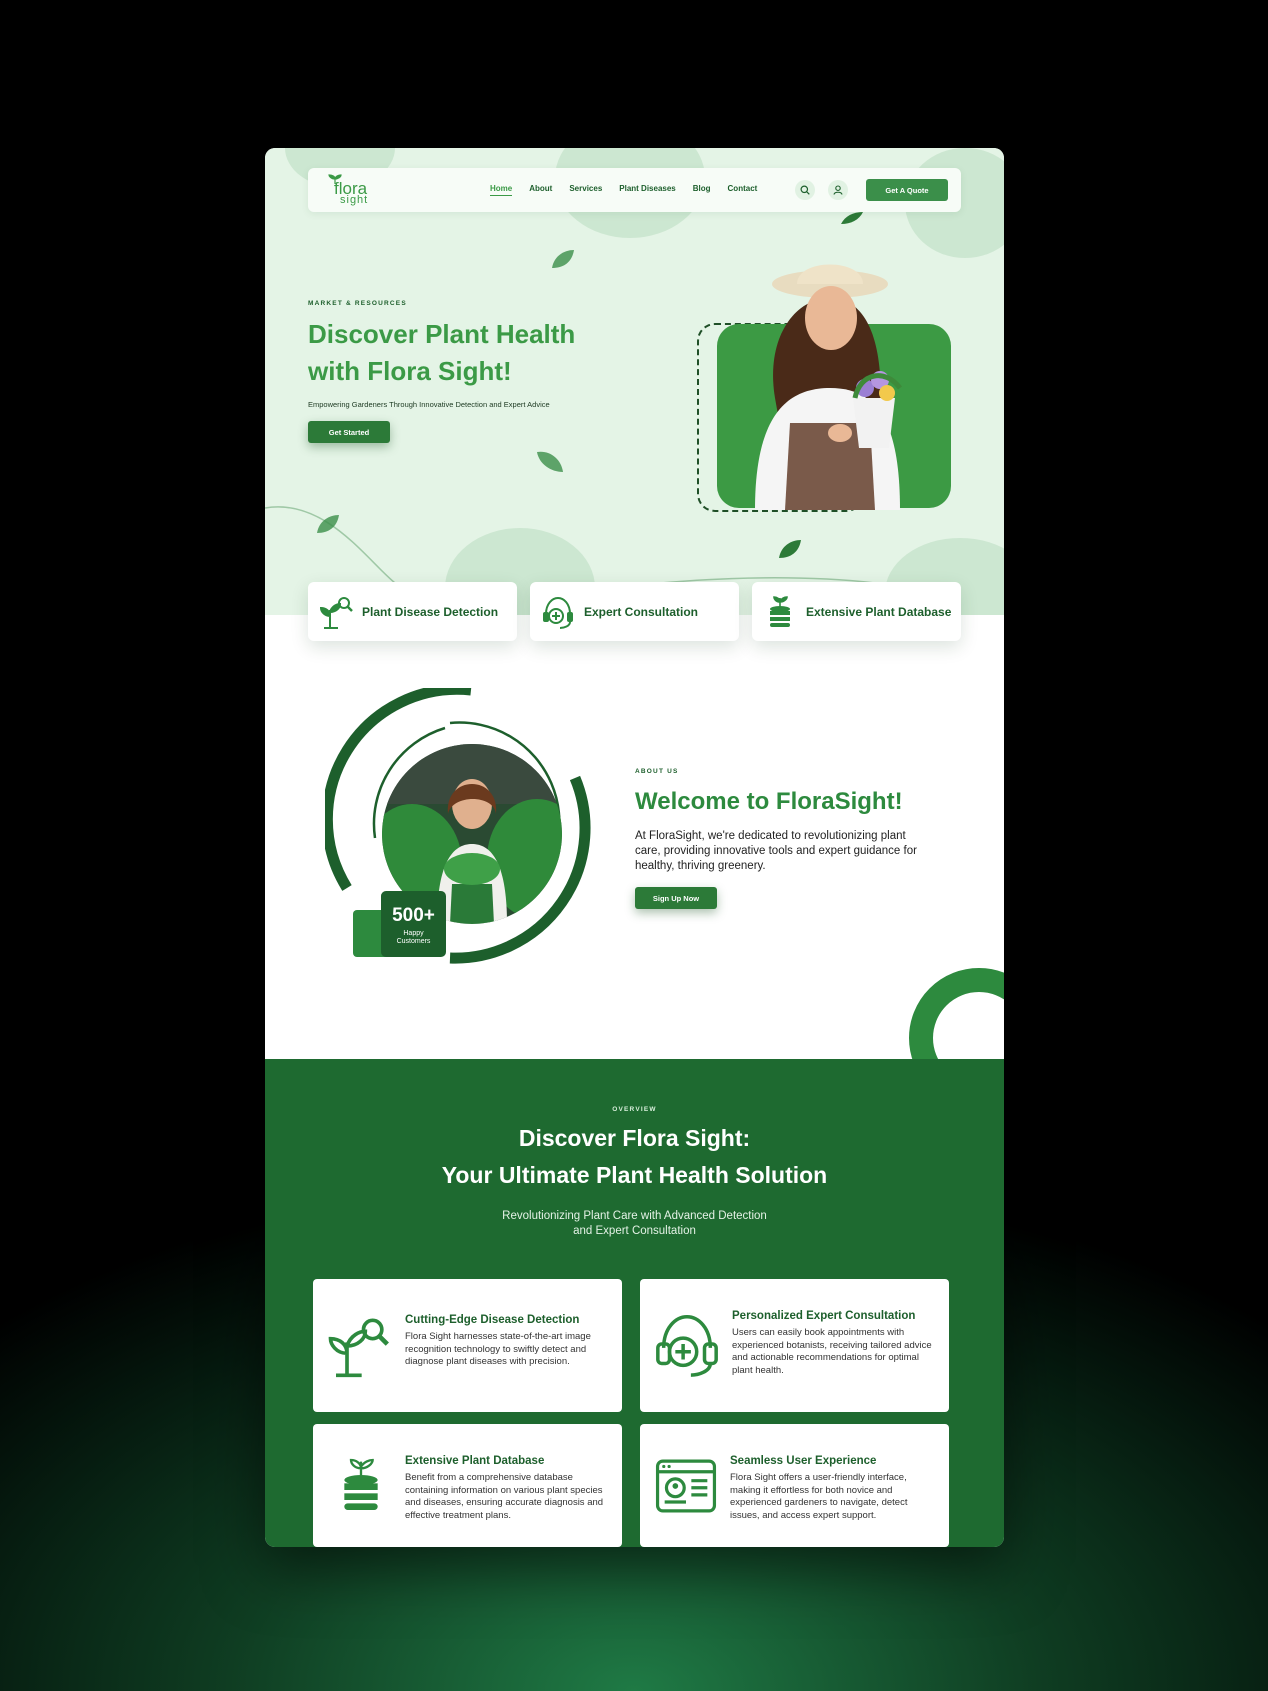 The width and height of the screenshot is (1268, 1691). I want to click on search-icon, so click(805, 190).